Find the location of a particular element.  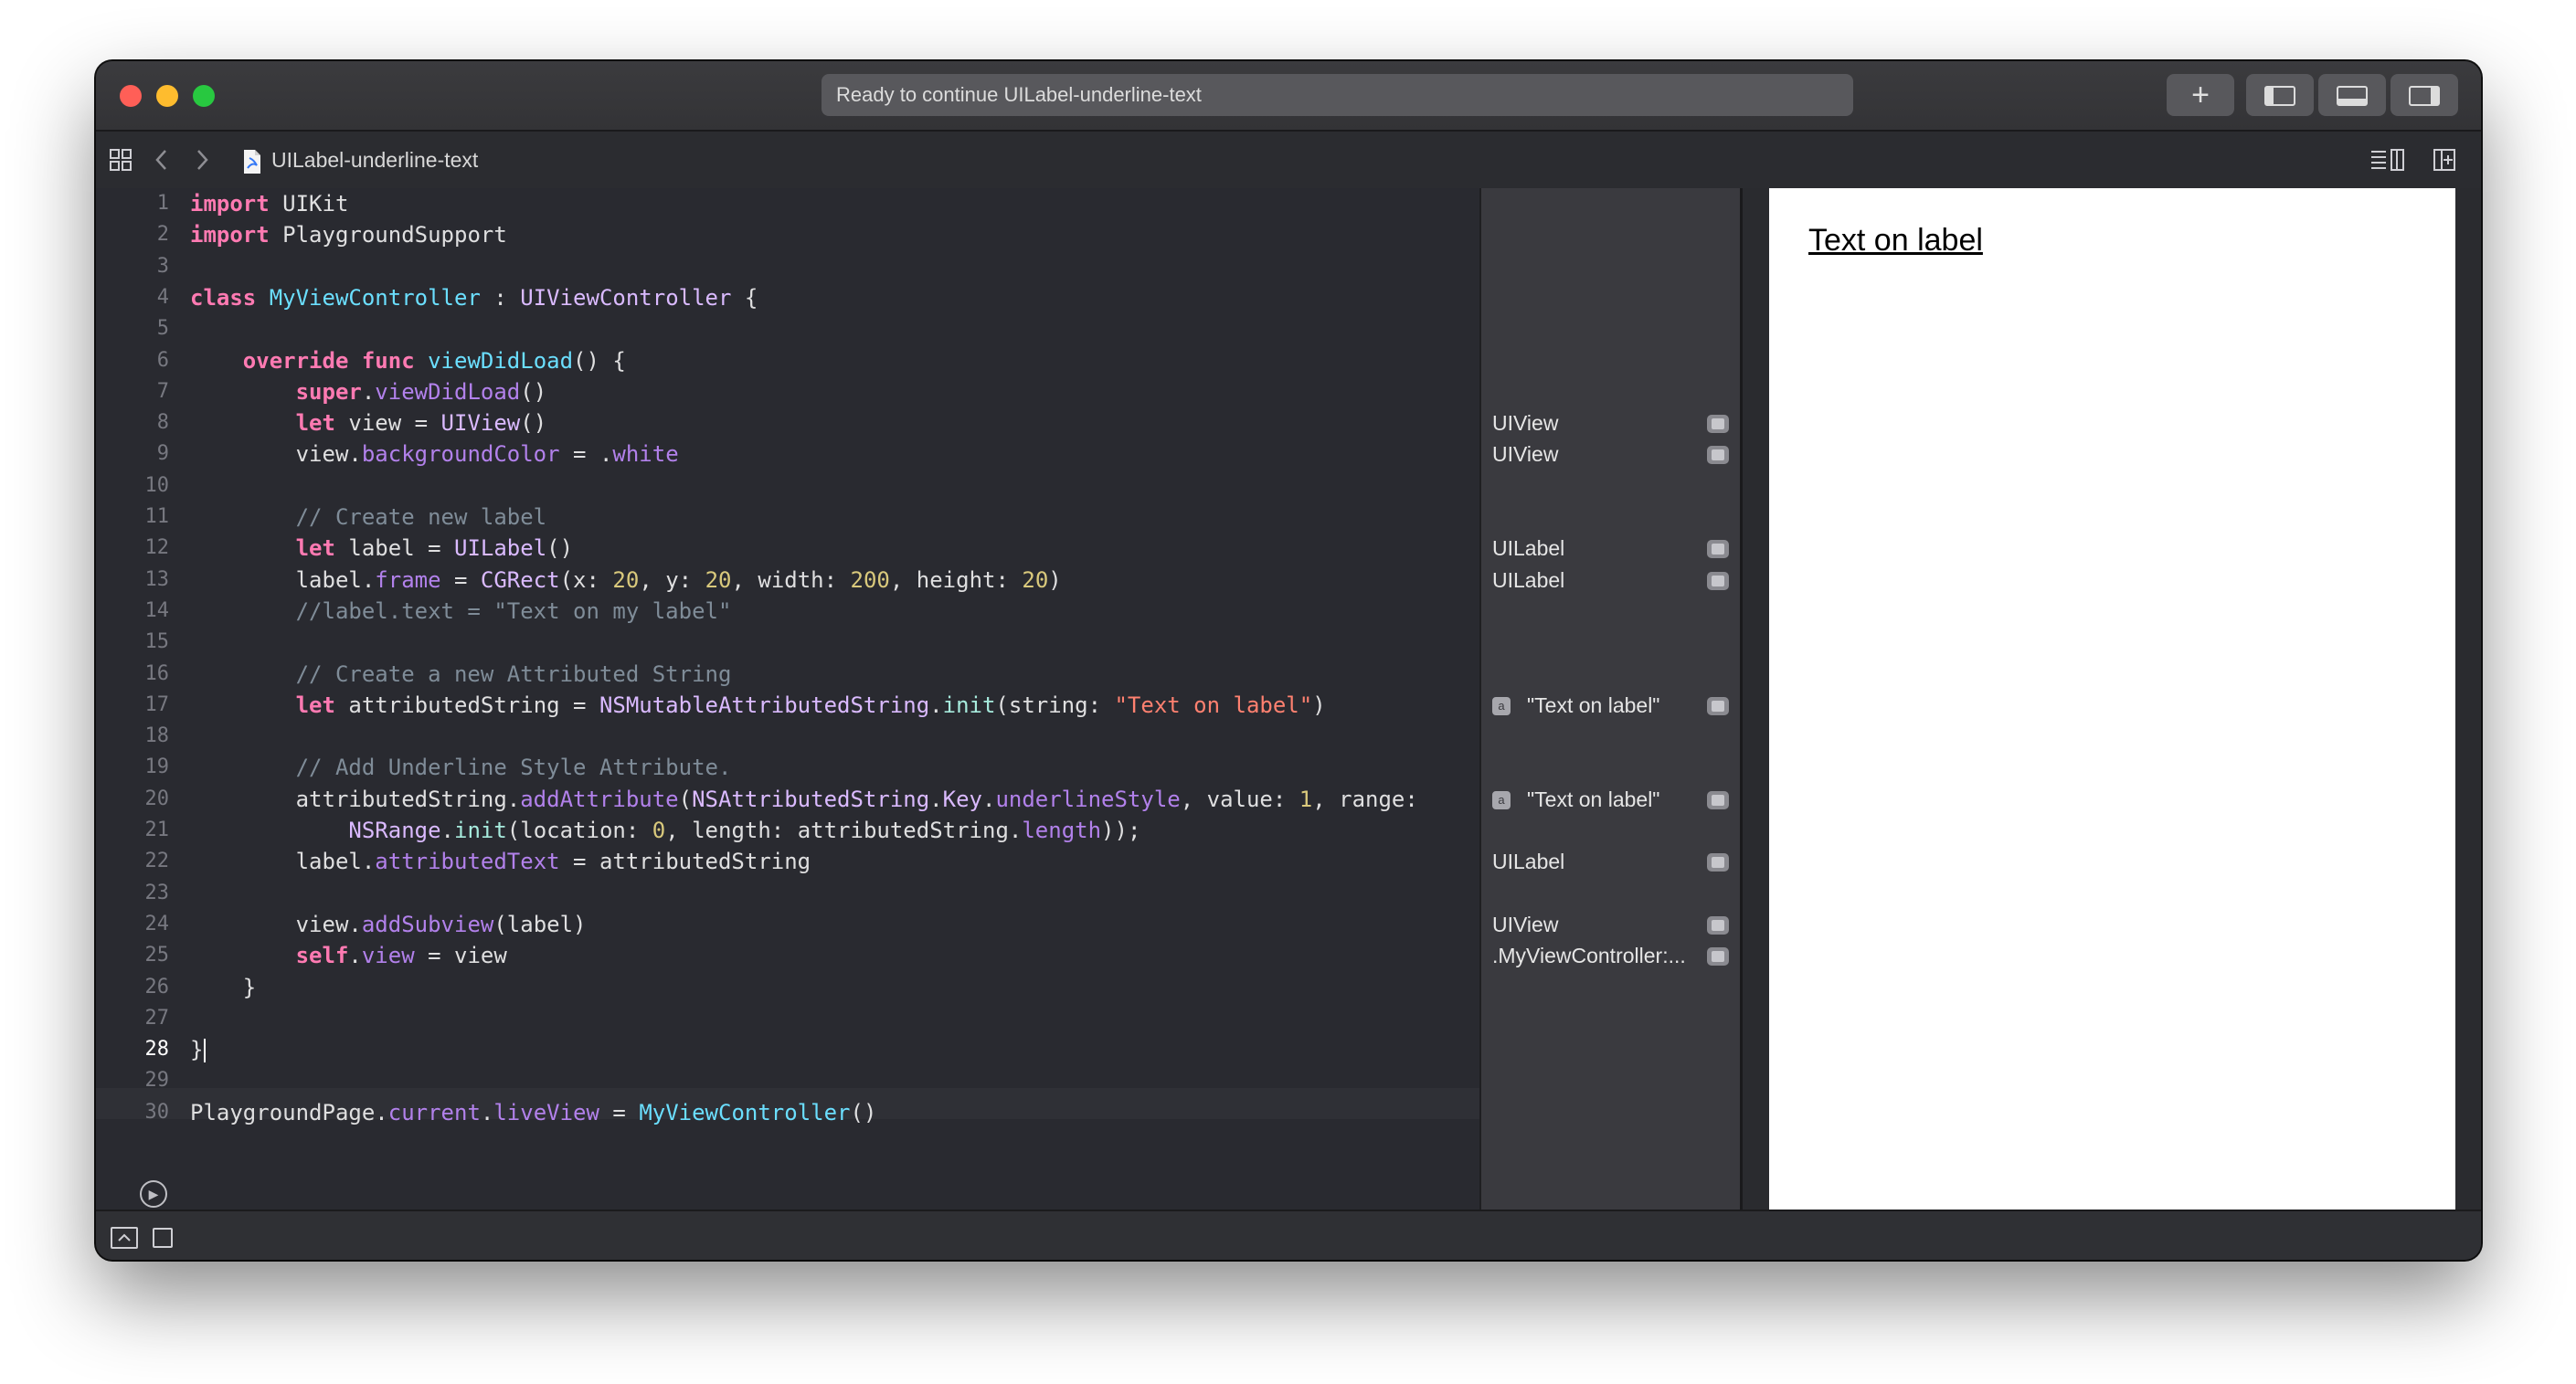

zoom-window-button is located at coordinates (204, 96).